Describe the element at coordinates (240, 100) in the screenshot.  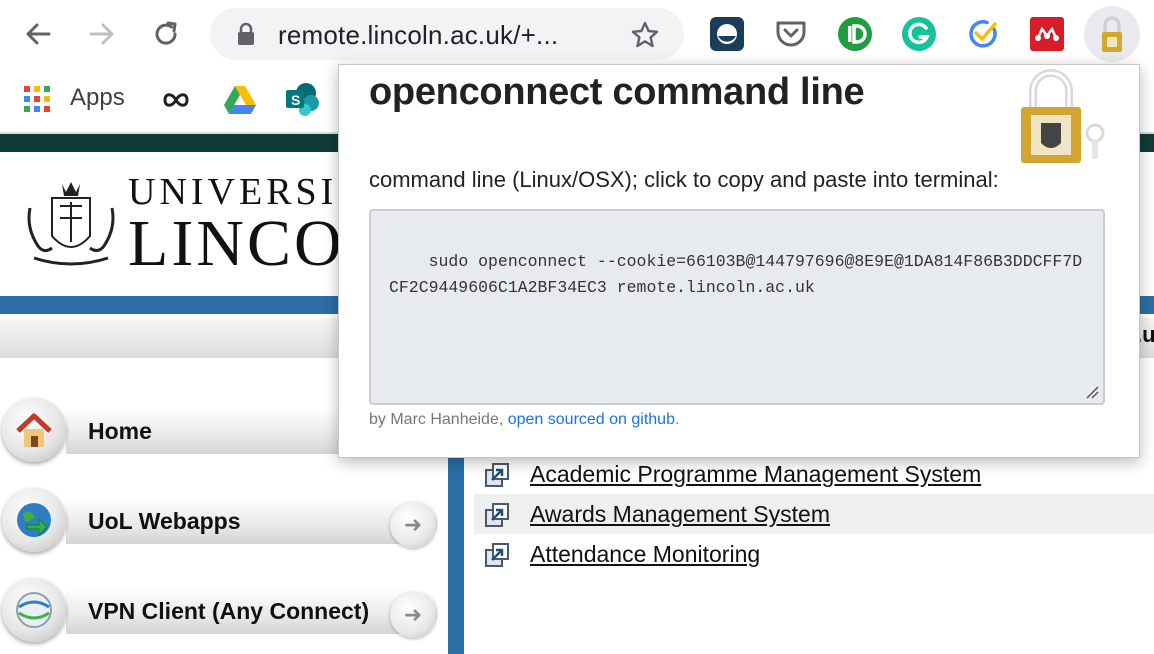
I see `google-drive-icon` at that location.